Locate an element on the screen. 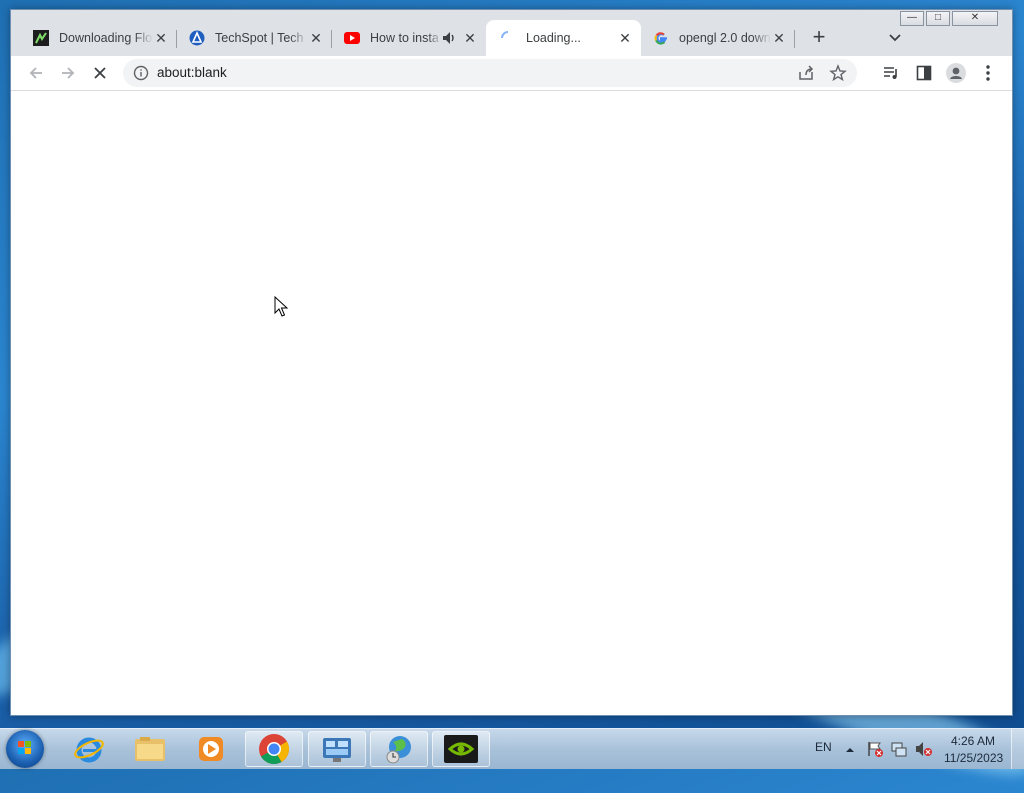  stop-loading-button is located at coordinates (100, 73).